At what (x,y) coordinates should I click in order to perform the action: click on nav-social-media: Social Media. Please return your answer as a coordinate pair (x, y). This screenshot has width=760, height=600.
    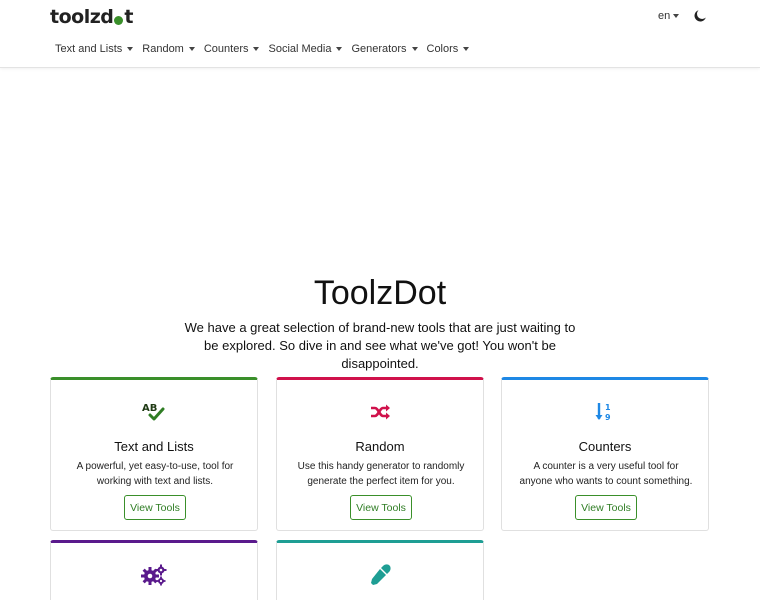
    Looking at the image, I should click on (305, 49).